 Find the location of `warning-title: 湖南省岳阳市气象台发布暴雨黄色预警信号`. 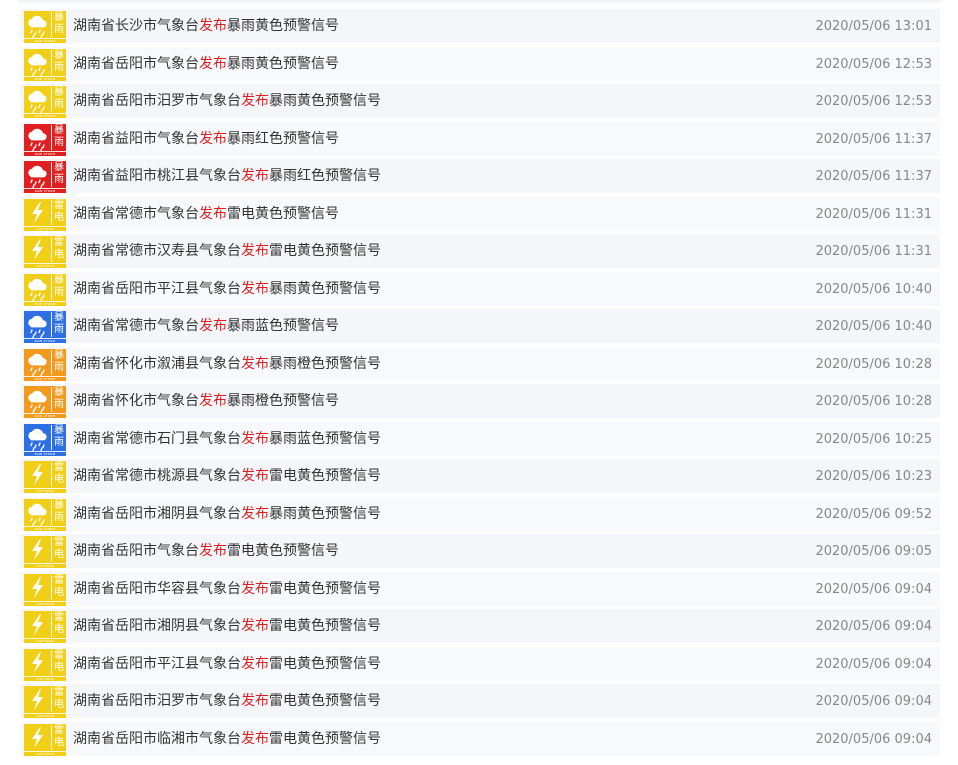

warning-title: 湖南省岳阳市气象台发布暴雨黄色预警信号 is located at coordinates (206, 64).